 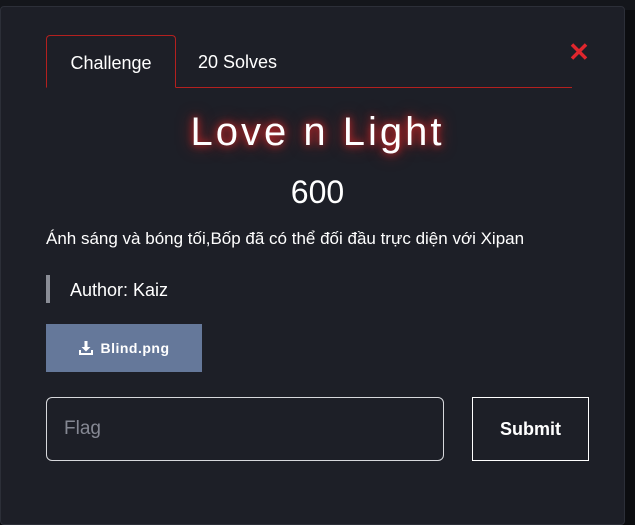 I want to click on flag-input, so click(x=245, y=429).